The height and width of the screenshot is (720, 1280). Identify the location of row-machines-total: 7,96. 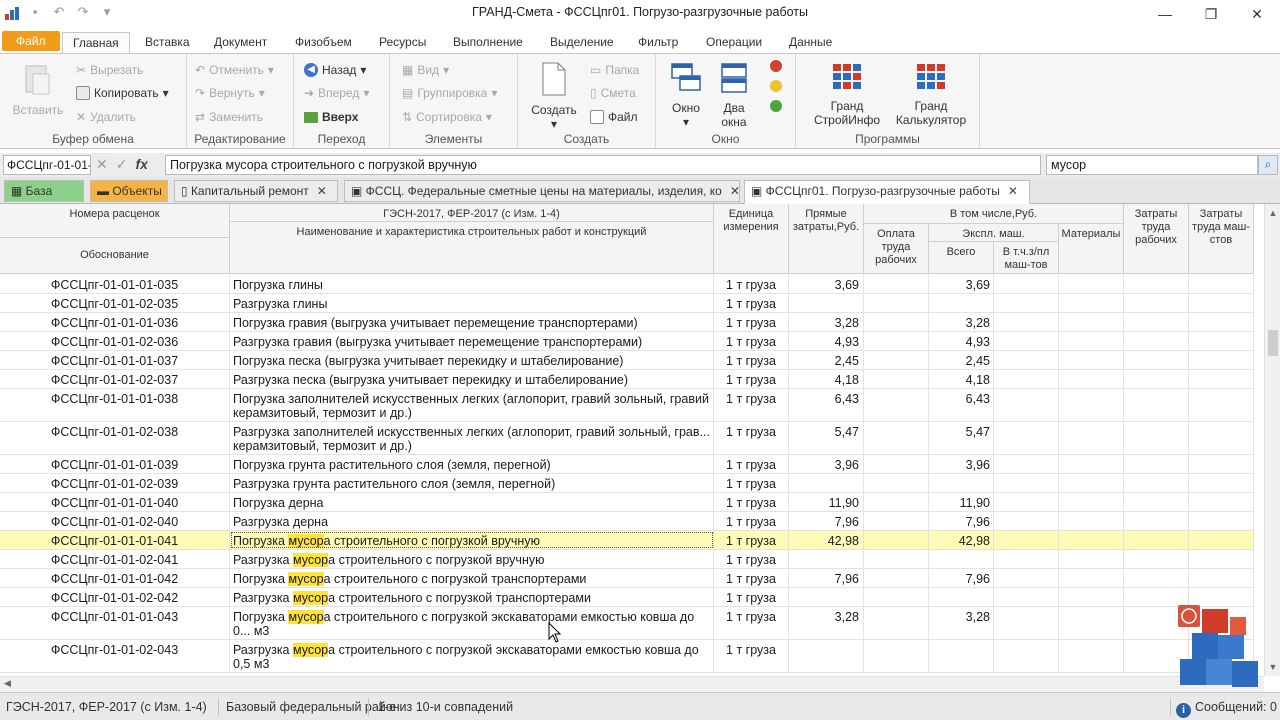
(961, 521).